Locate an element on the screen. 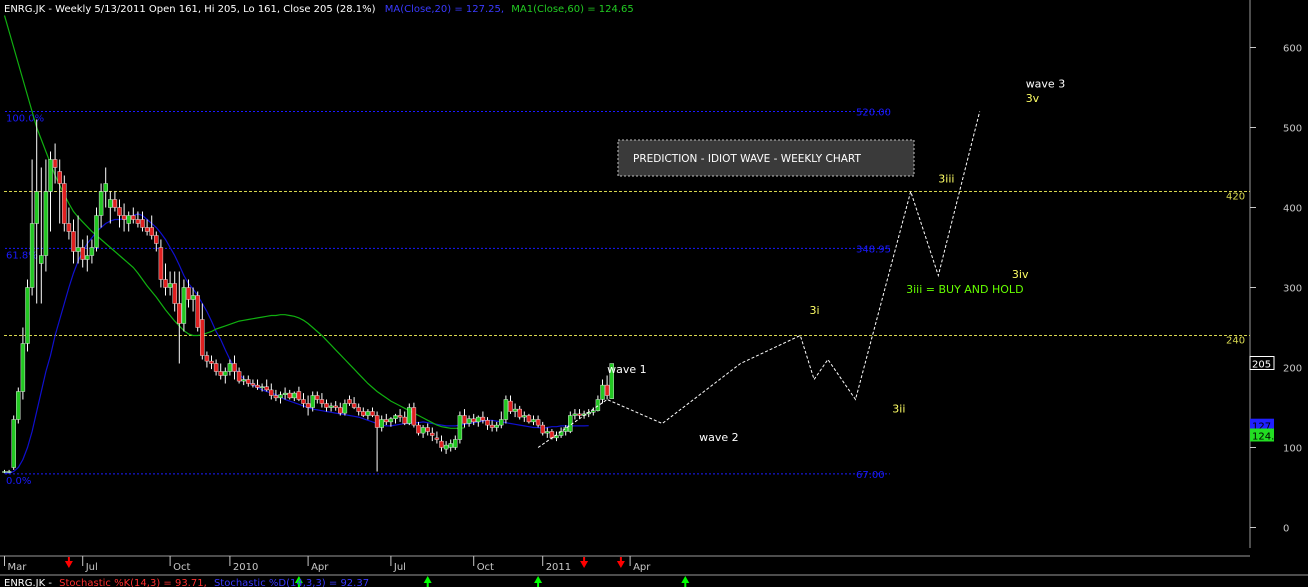 The width and height of the screenshot is (1308, 587). indicator-symbol: ENRG.JK - is located at coordinates (28, 582).